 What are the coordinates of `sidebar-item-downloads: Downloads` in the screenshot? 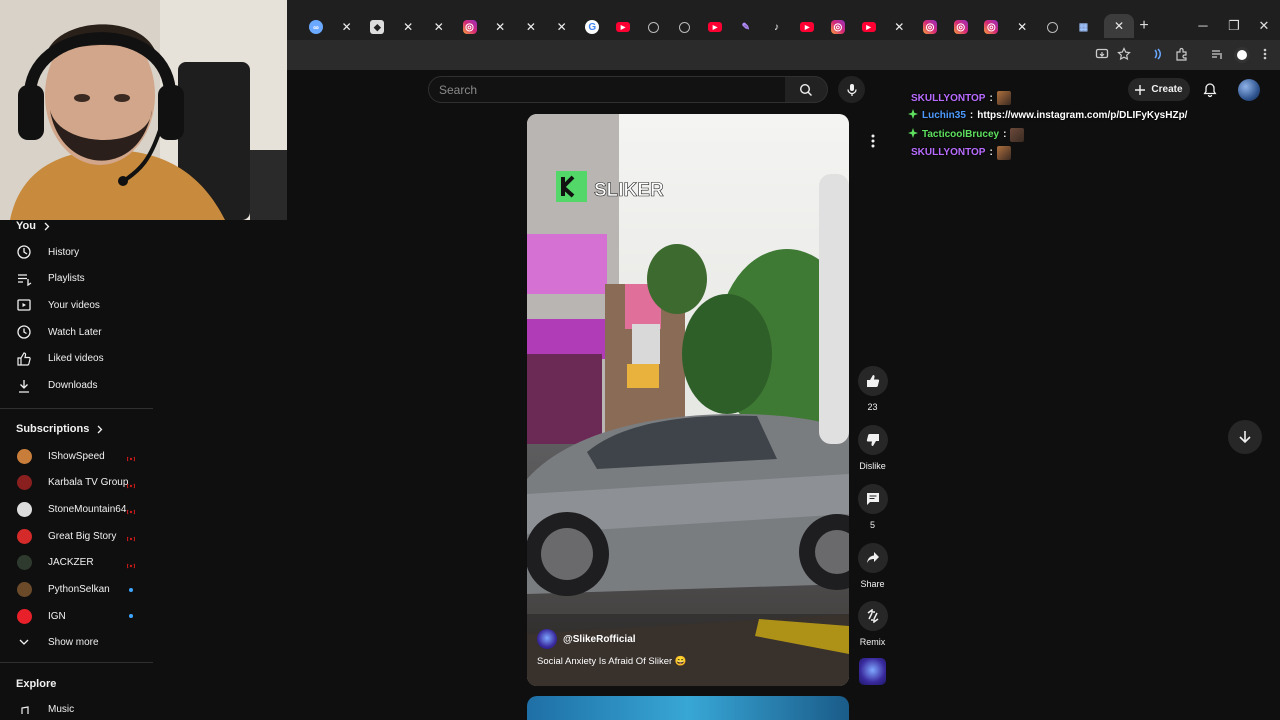 It's located at (76, 386).